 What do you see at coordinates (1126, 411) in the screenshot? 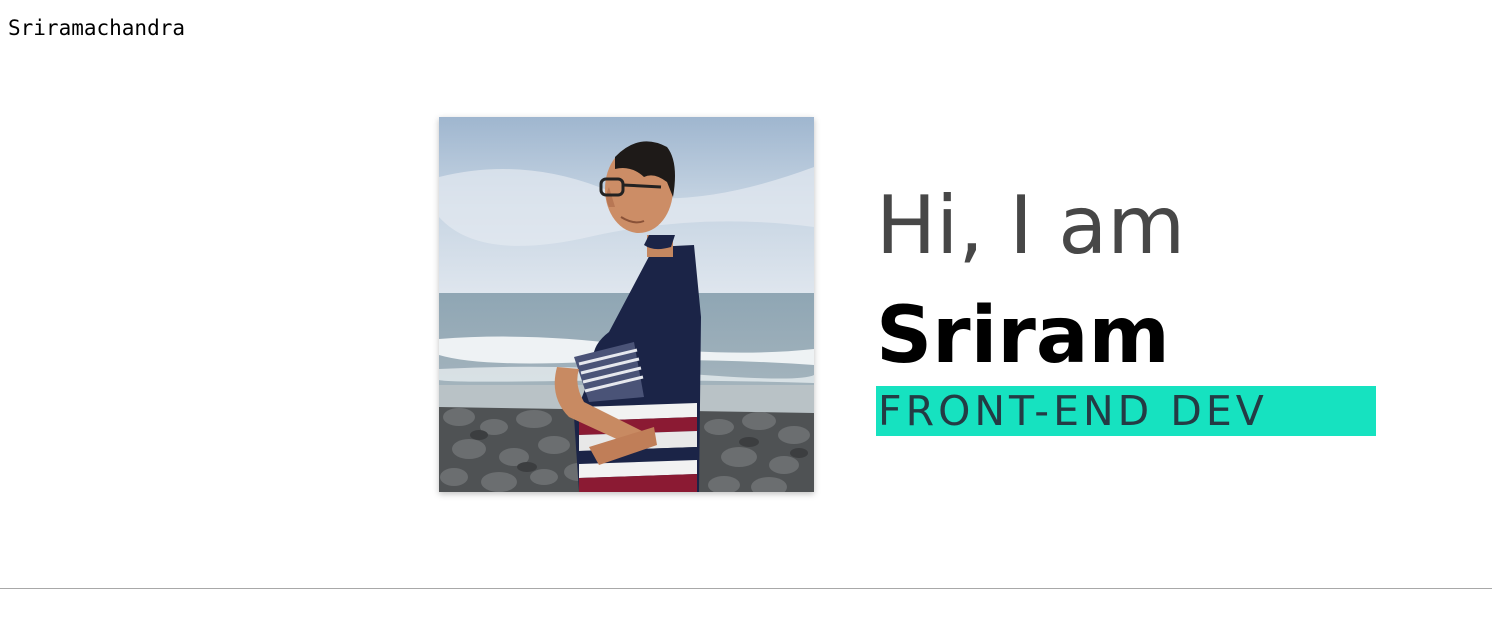
I see `role-badge: FRONT-END DEV` at bounding box center [1126, 411].